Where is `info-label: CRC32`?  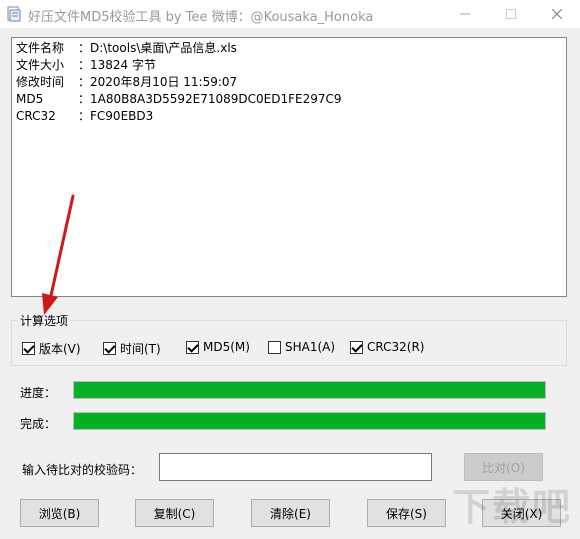 info-label: CRC32 is located at coordinates (36, 116).